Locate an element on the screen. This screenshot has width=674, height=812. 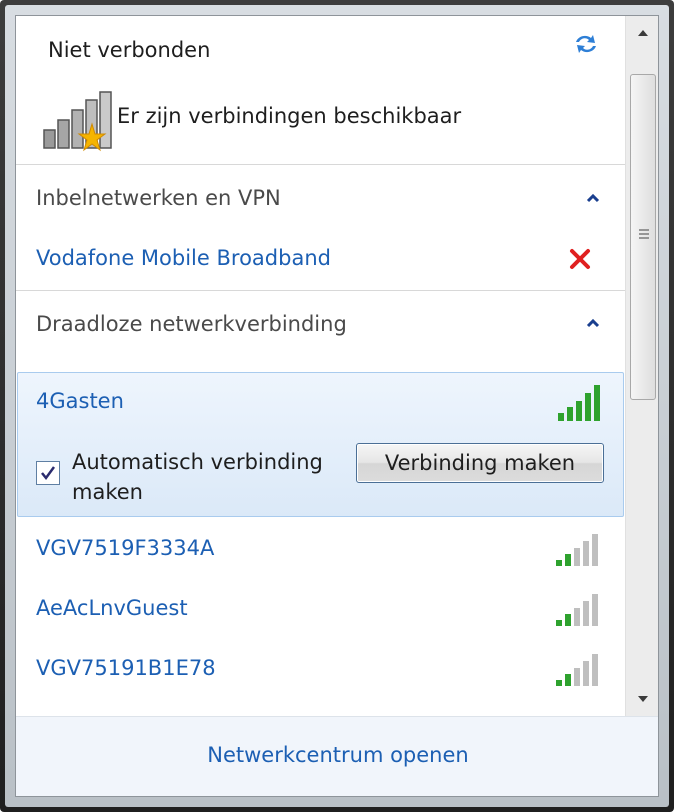
checkmark-icon is located at coordinates (48, 473).